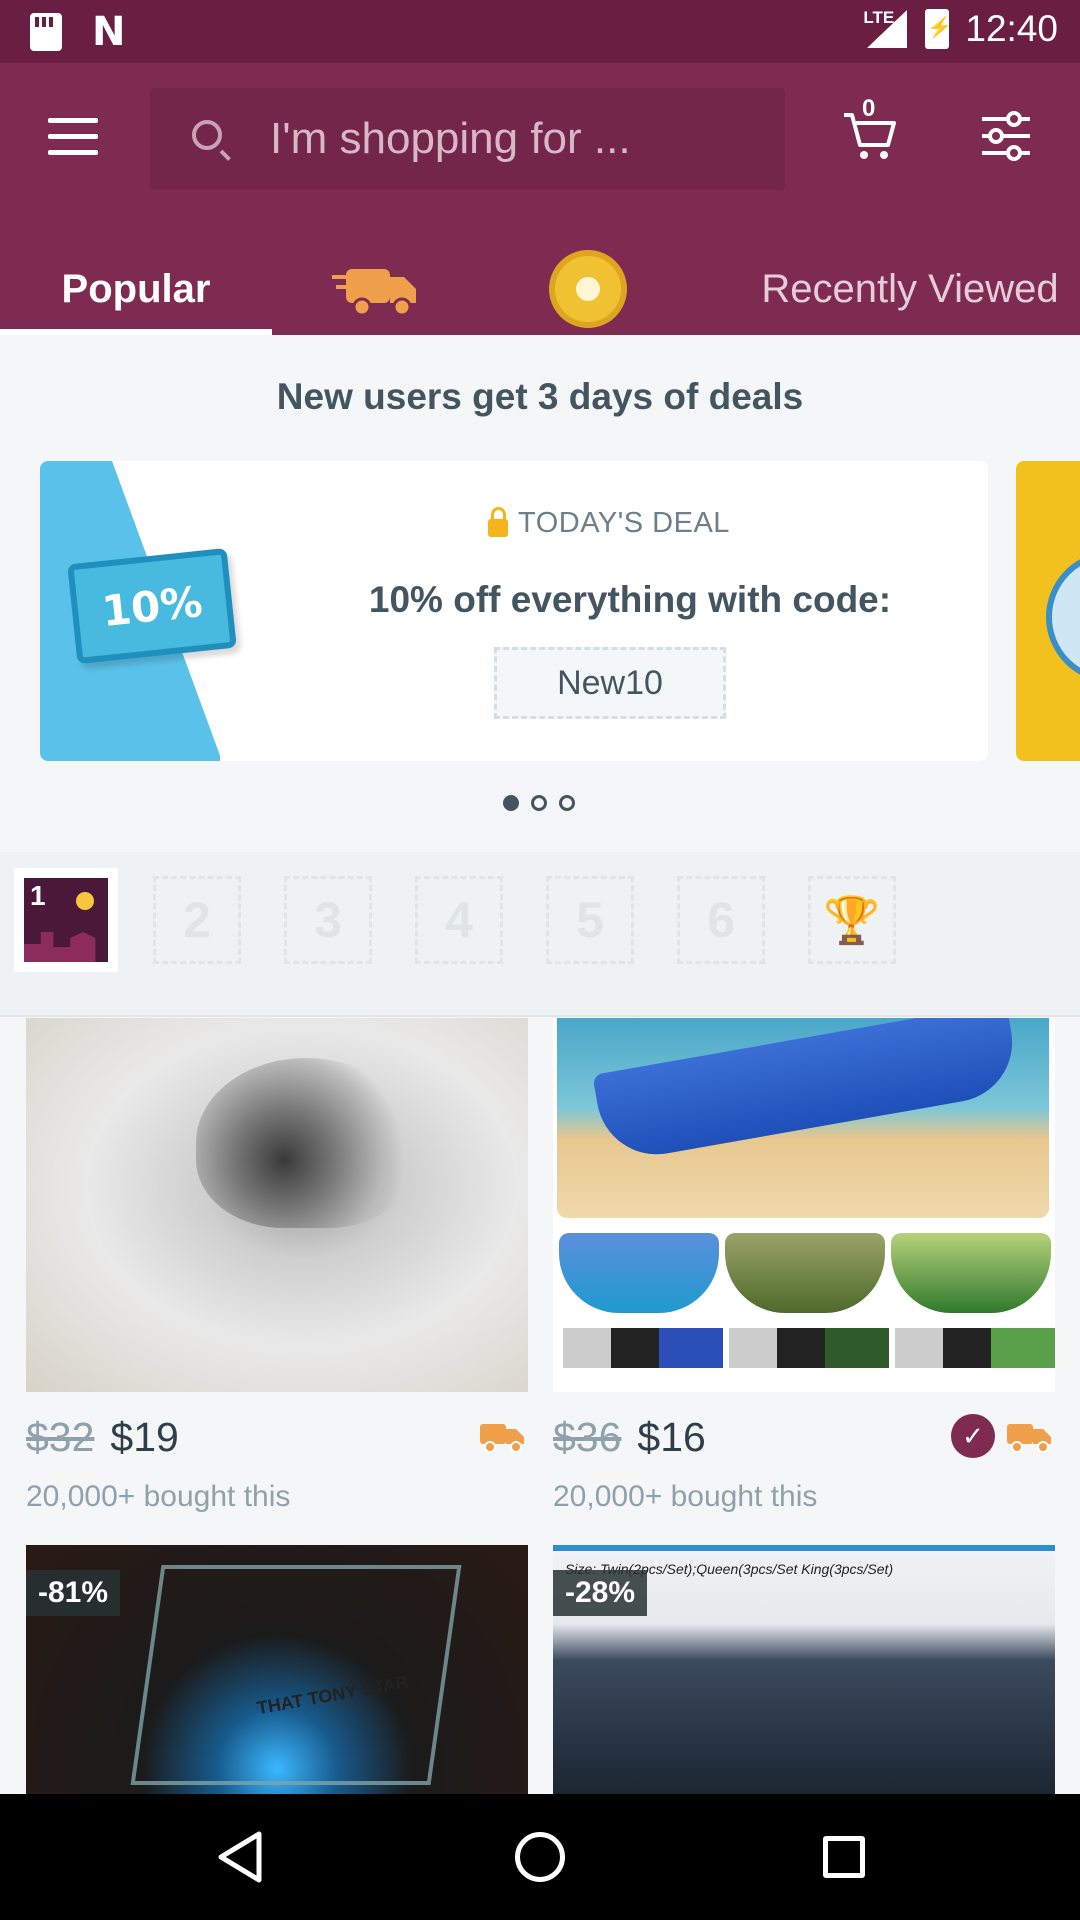 This screenshot has height=1920, width=1080. Describe the element at coordinates (600, 1593) in the screenshot. I see `discount-badge: -28%` at that location.